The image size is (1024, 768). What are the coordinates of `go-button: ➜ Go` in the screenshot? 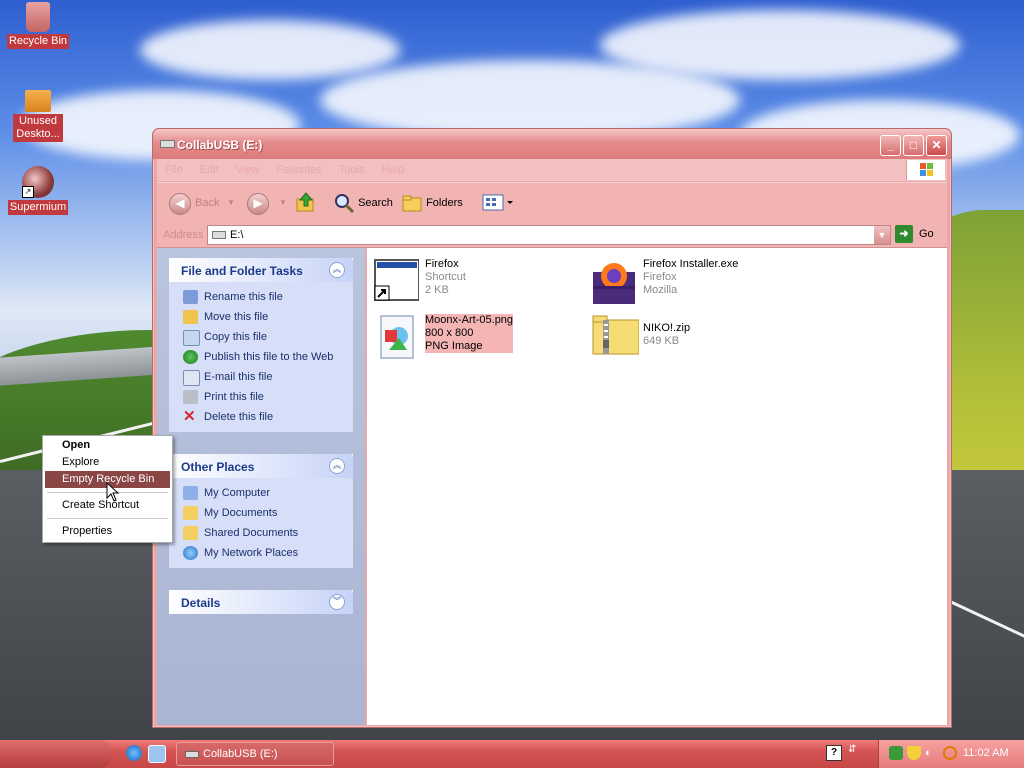 It's located at (917, 234).